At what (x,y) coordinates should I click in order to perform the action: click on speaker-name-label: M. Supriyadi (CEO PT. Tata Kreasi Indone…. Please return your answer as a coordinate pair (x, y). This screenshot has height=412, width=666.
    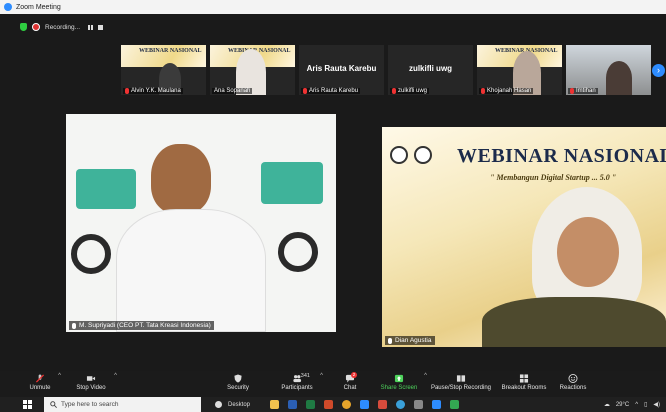
    Looking at the image, I should click on (141, 325).